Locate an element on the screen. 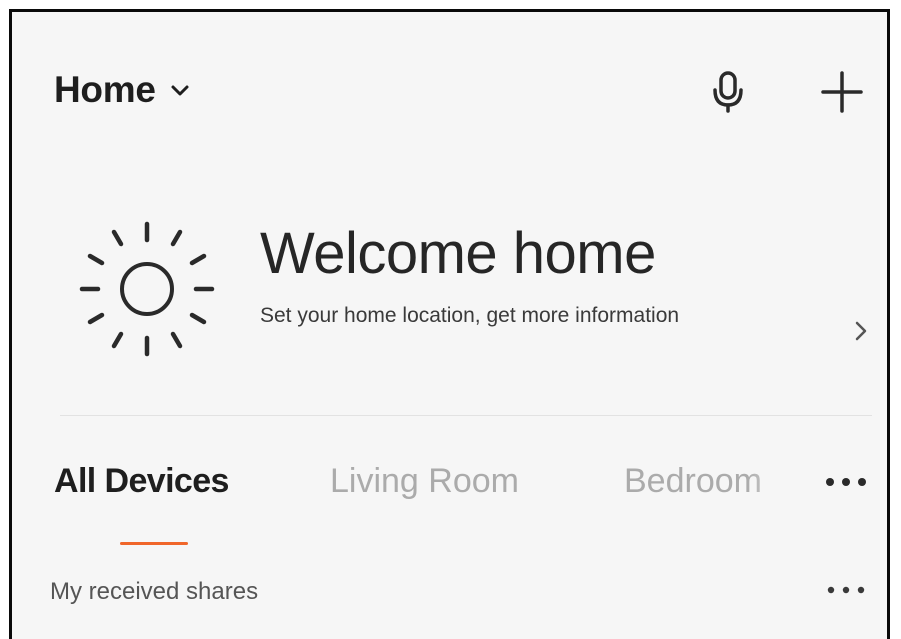 The height and width of the screenshot is (639, 901). chevron-down-icon is located at coordinates (180, 90).